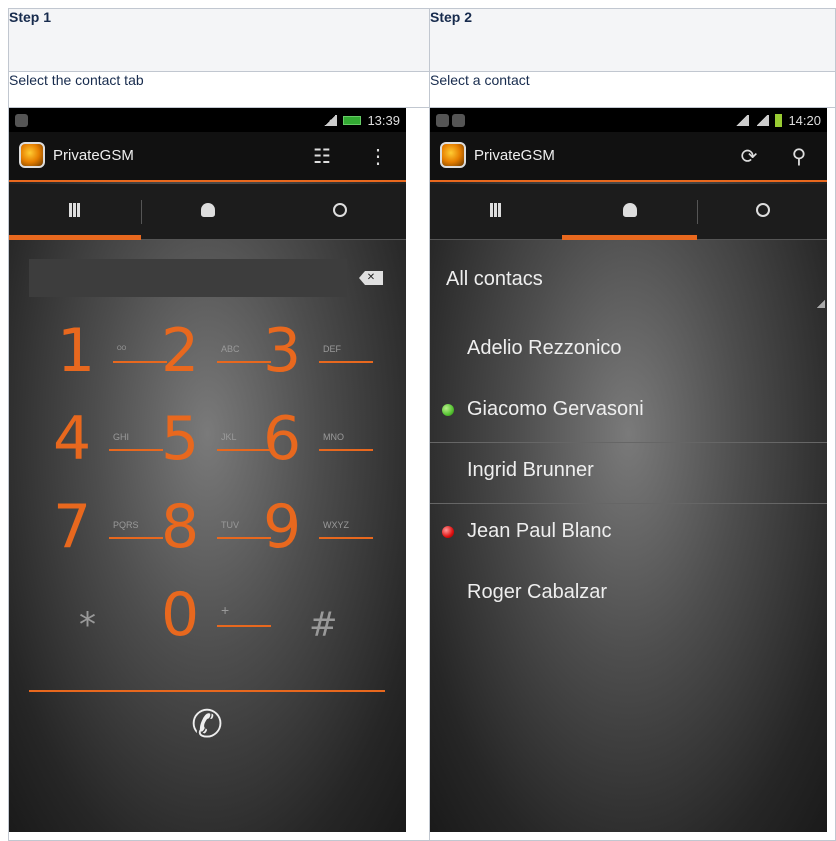  What do you see at coordinates (219, 40) in the screenshot?
I see `step1-header: Step 1` at bounding box center [219, 40].